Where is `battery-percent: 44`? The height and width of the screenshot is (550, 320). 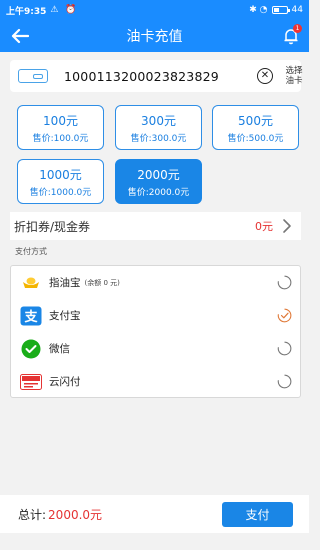 battery-percent: 44 is located at coordinates (297, 10).